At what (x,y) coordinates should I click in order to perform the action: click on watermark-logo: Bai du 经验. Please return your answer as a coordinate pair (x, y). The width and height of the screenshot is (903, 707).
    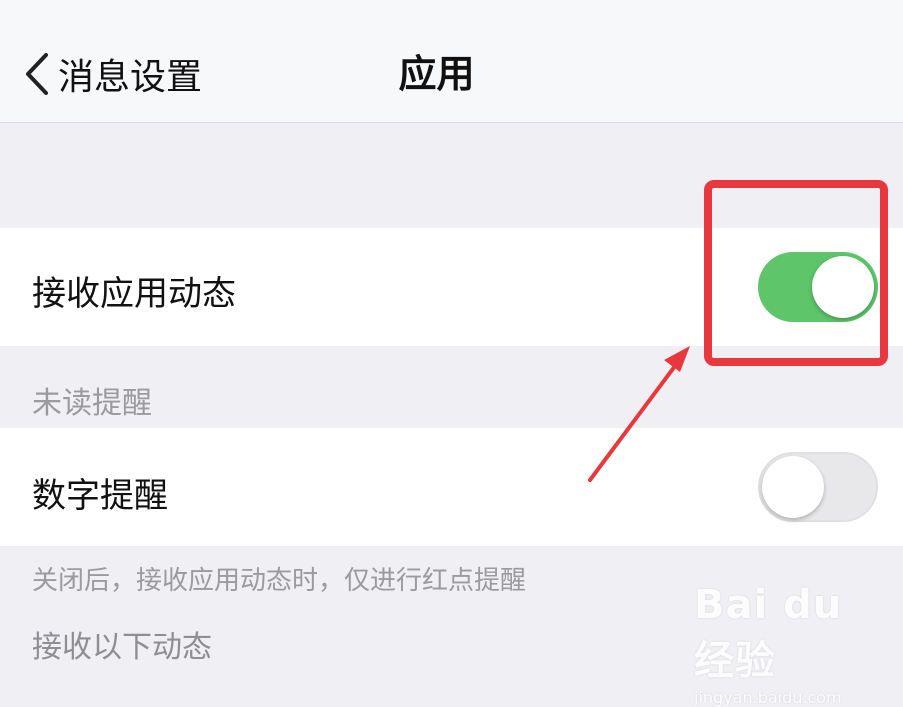
    Looking at the image, I should click on (768, 633).